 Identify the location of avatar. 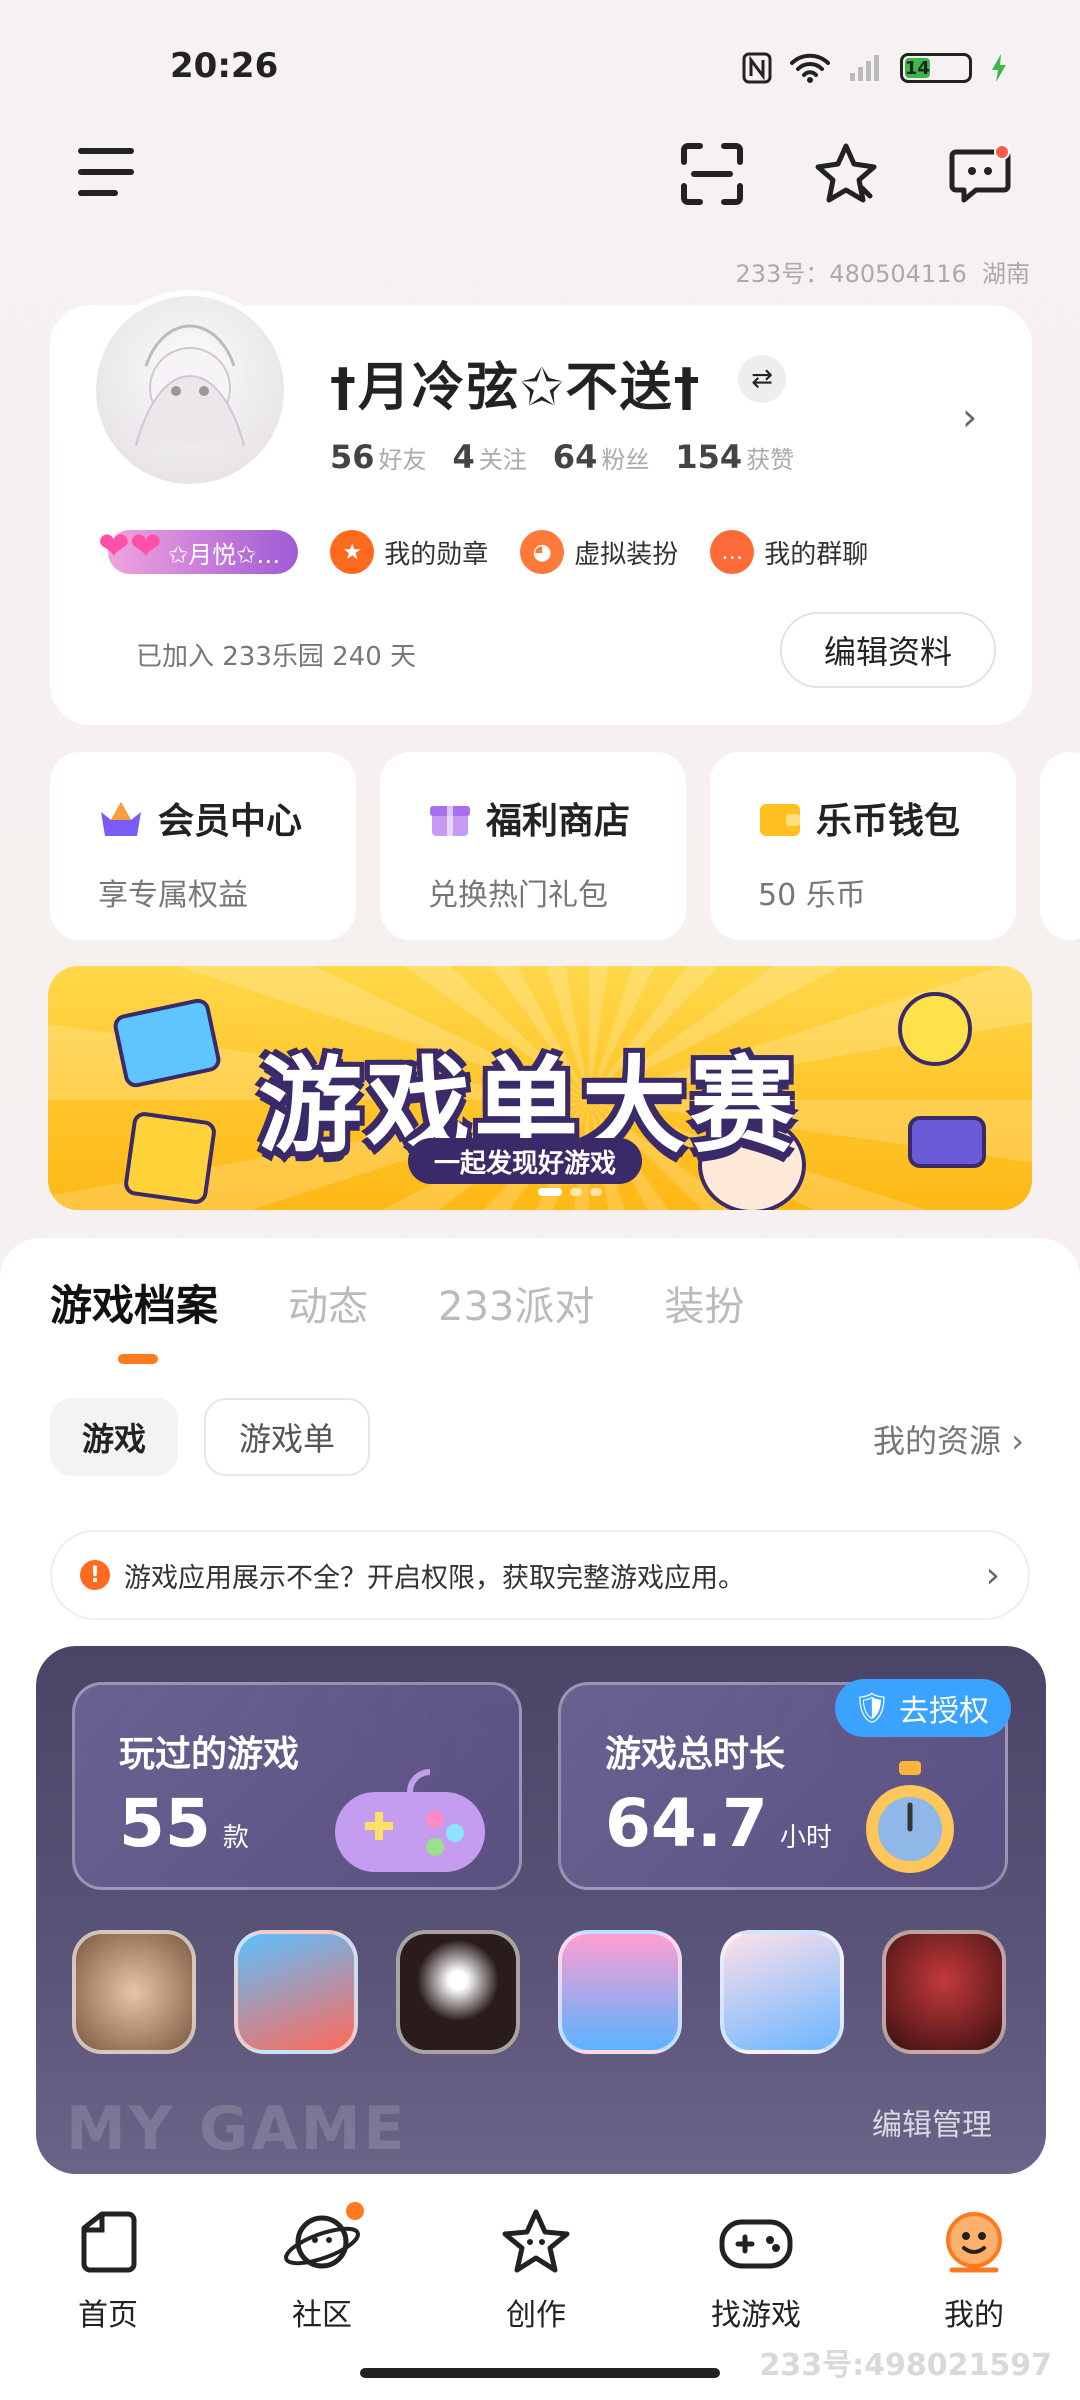
(190, 390).